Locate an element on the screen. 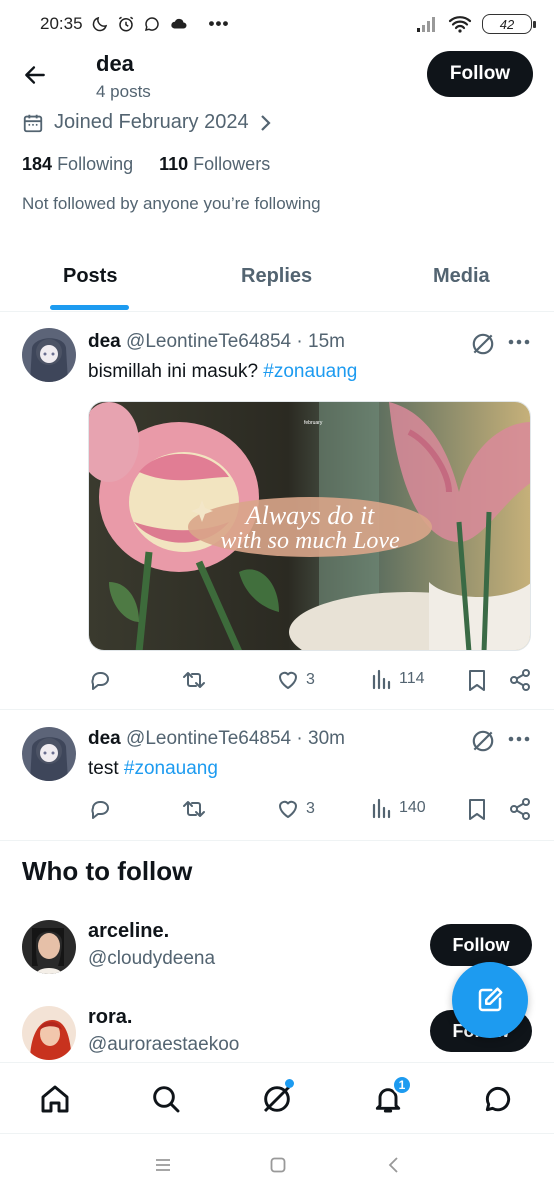  nav-search is located at coordinates (166, 1099).